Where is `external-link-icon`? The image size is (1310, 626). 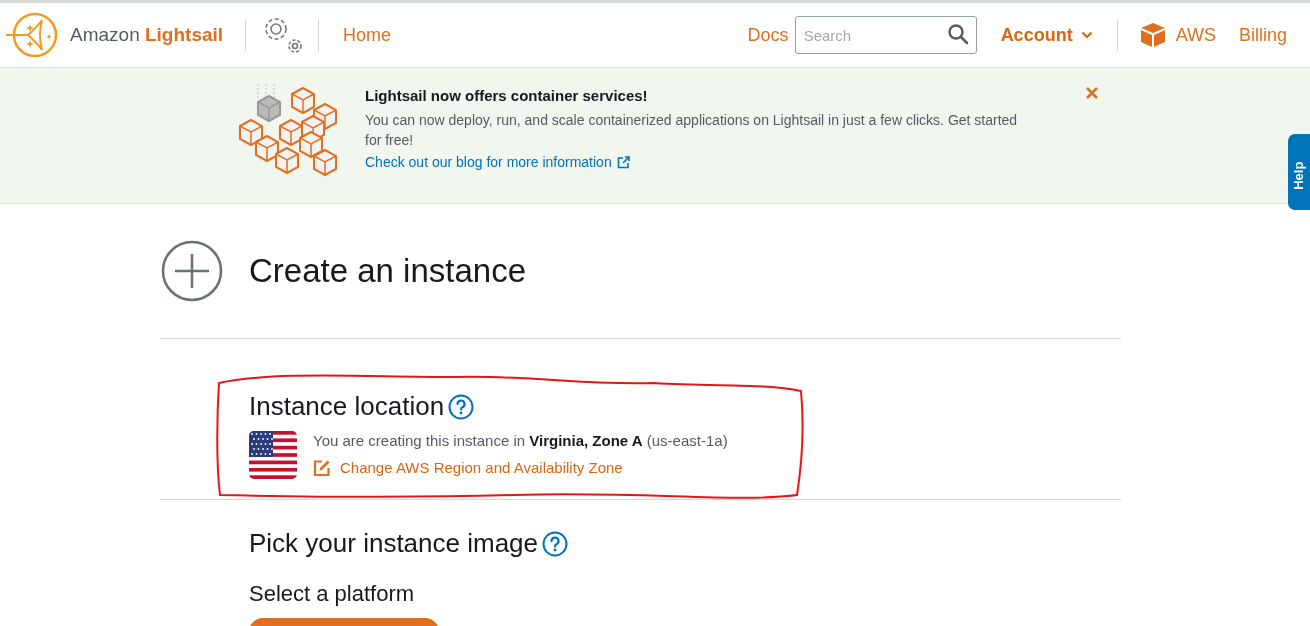 external-link-icon is located at coordinates (623, 162).